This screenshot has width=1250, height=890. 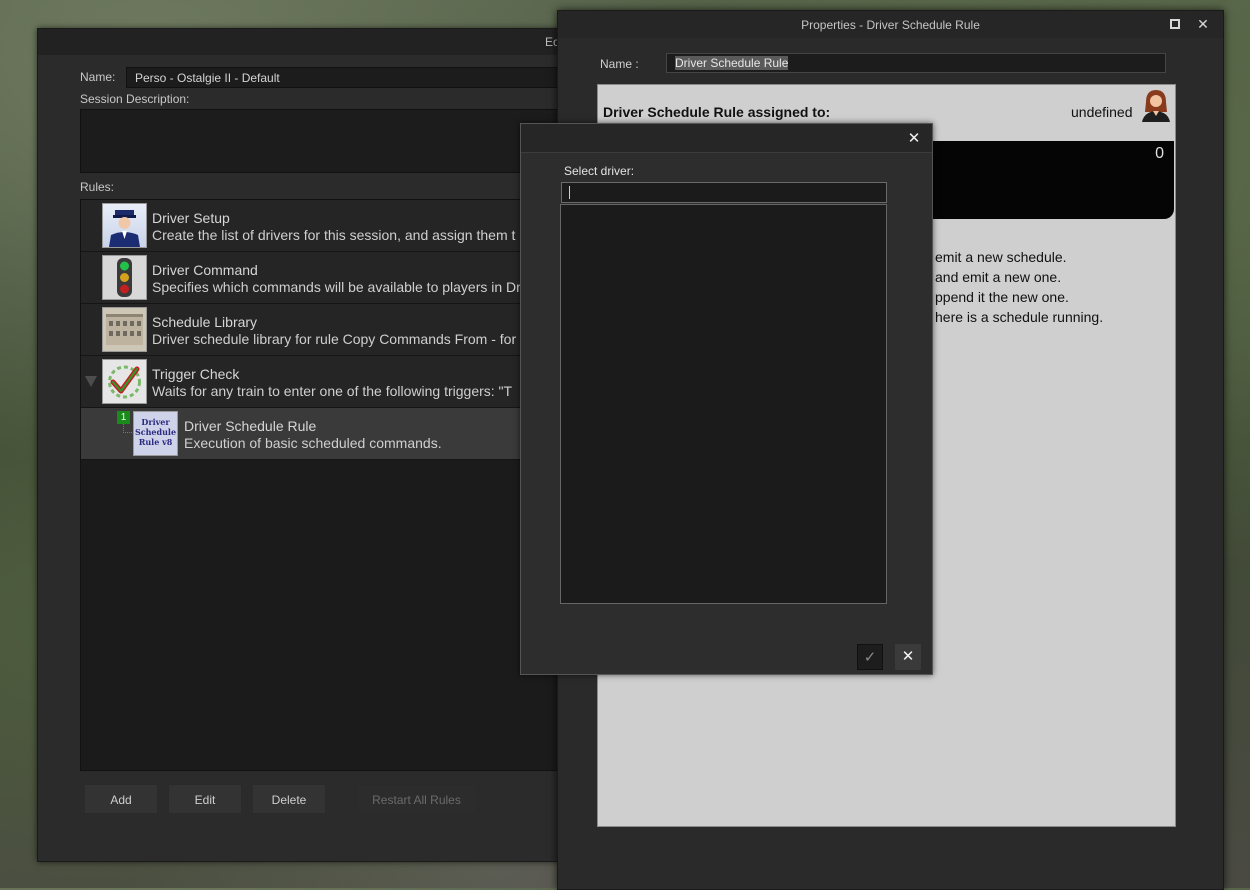 I want to click on rule-title: Driver Schedule Rule, so click(x=250, y=426).